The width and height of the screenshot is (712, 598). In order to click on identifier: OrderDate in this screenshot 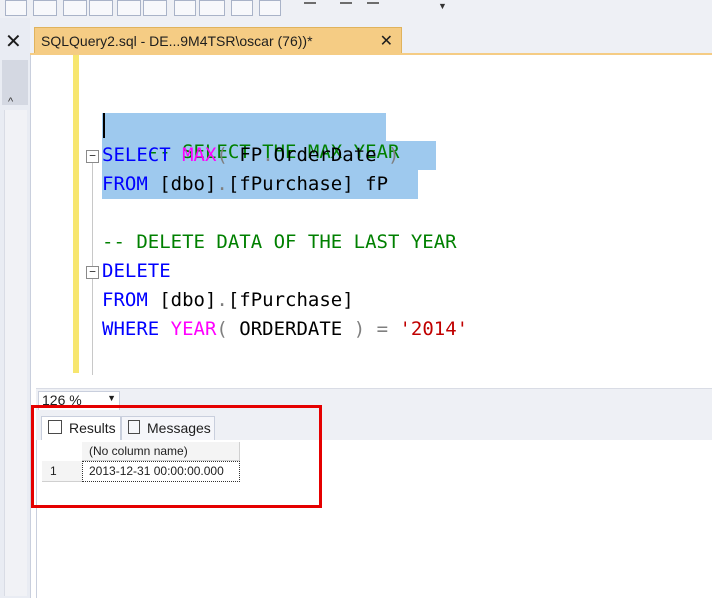, I will do `click(331, 155)`.